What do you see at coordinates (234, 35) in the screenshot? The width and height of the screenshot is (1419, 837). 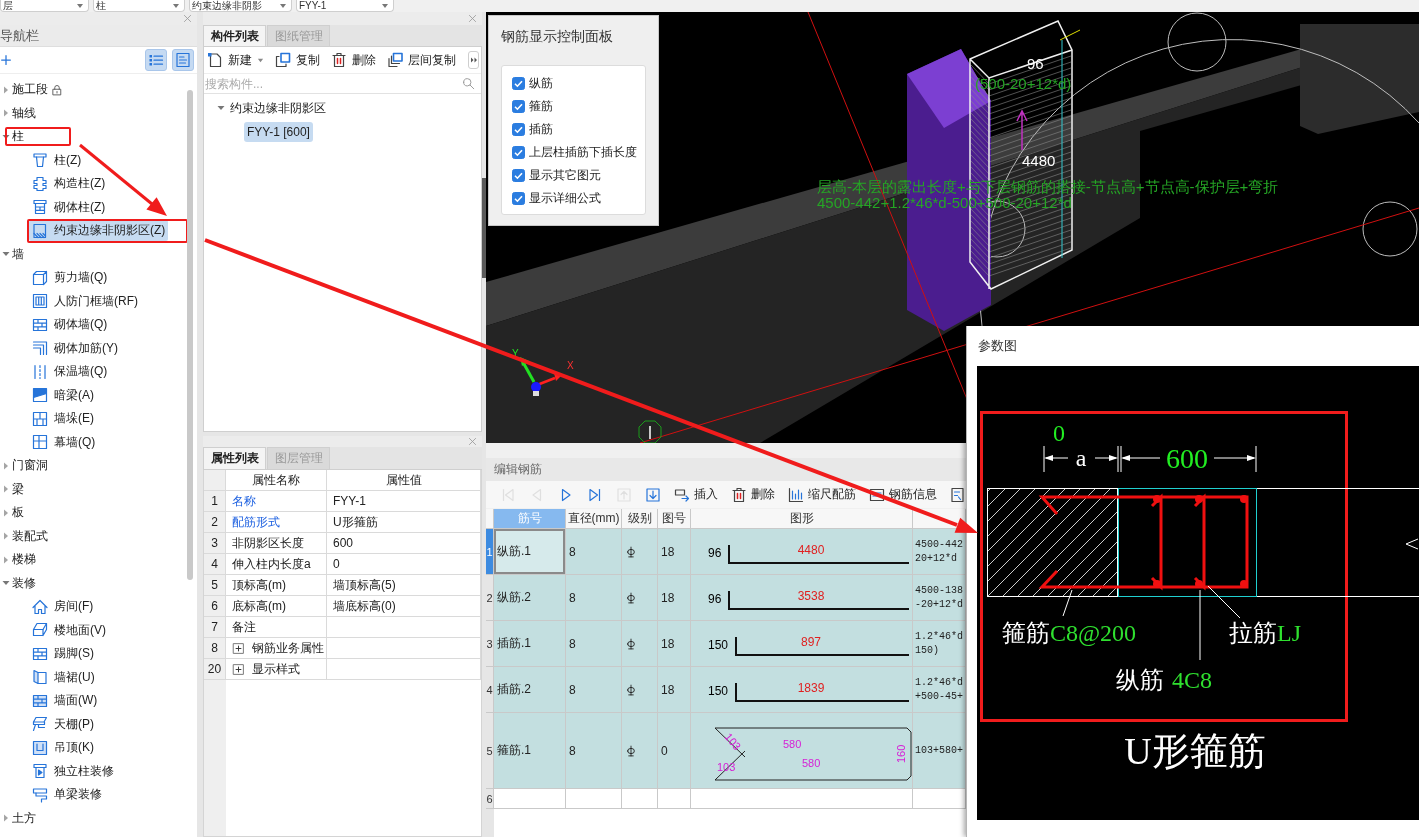 I see `tab: 构件列表` at bounding box center [234, 35].